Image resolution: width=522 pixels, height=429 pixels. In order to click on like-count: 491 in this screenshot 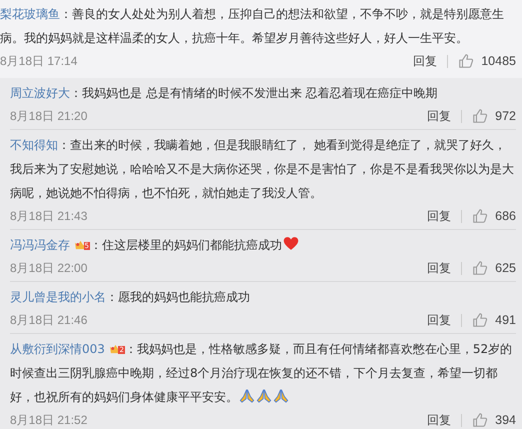, I will do `click(505, 320)`.